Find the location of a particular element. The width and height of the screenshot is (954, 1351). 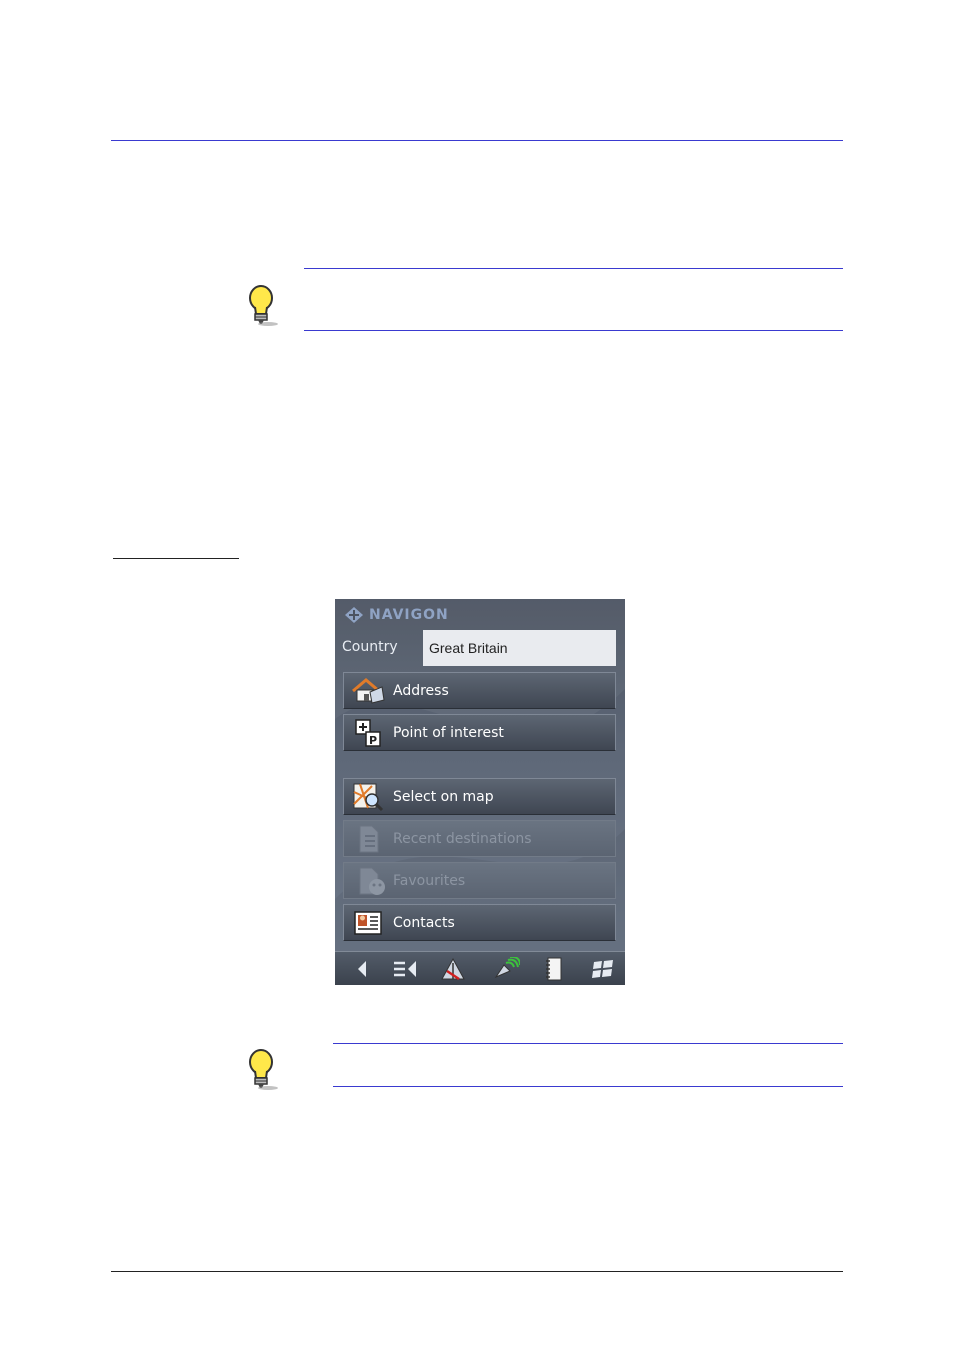

logo-text: NAVIGON is located at coordinates (409, 615).